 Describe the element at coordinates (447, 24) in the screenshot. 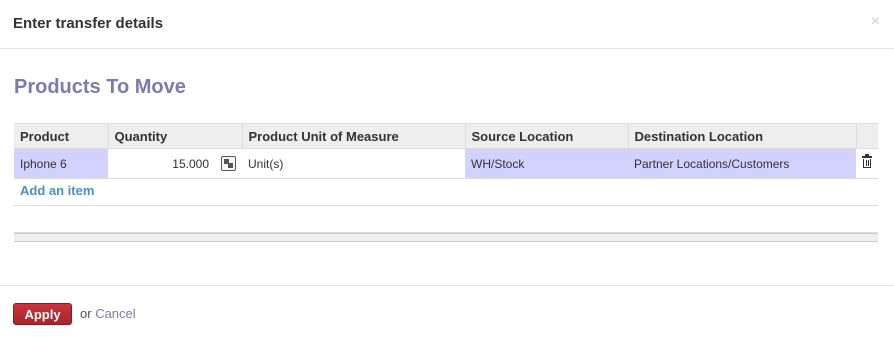

I see `dialog-header: Enter transfer details ×` at that location.